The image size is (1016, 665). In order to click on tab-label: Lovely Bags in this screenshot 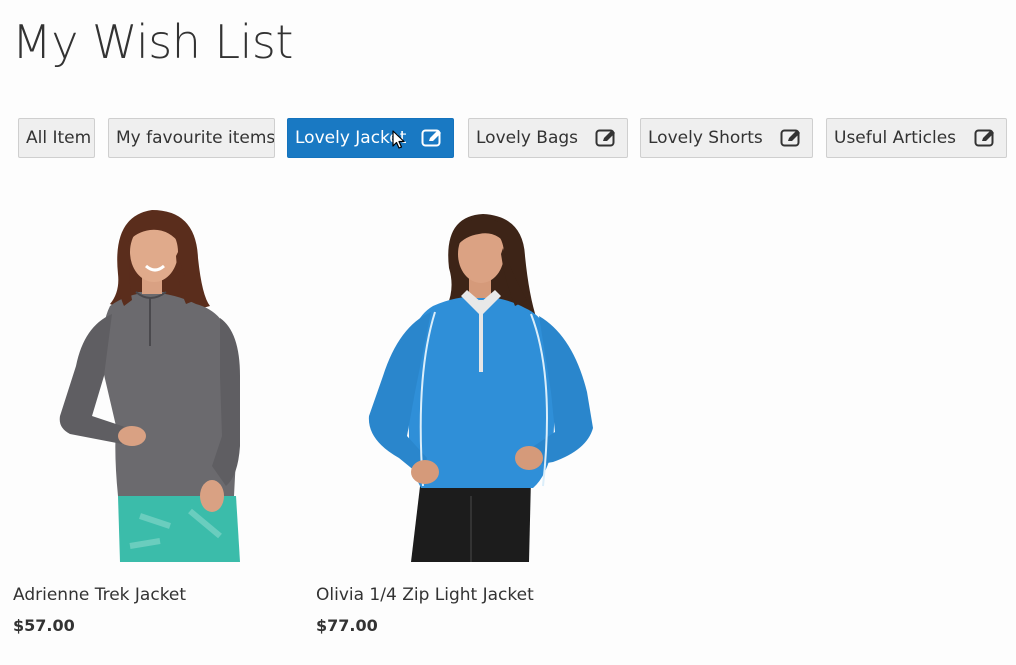, I will do `click(527, 138)`.